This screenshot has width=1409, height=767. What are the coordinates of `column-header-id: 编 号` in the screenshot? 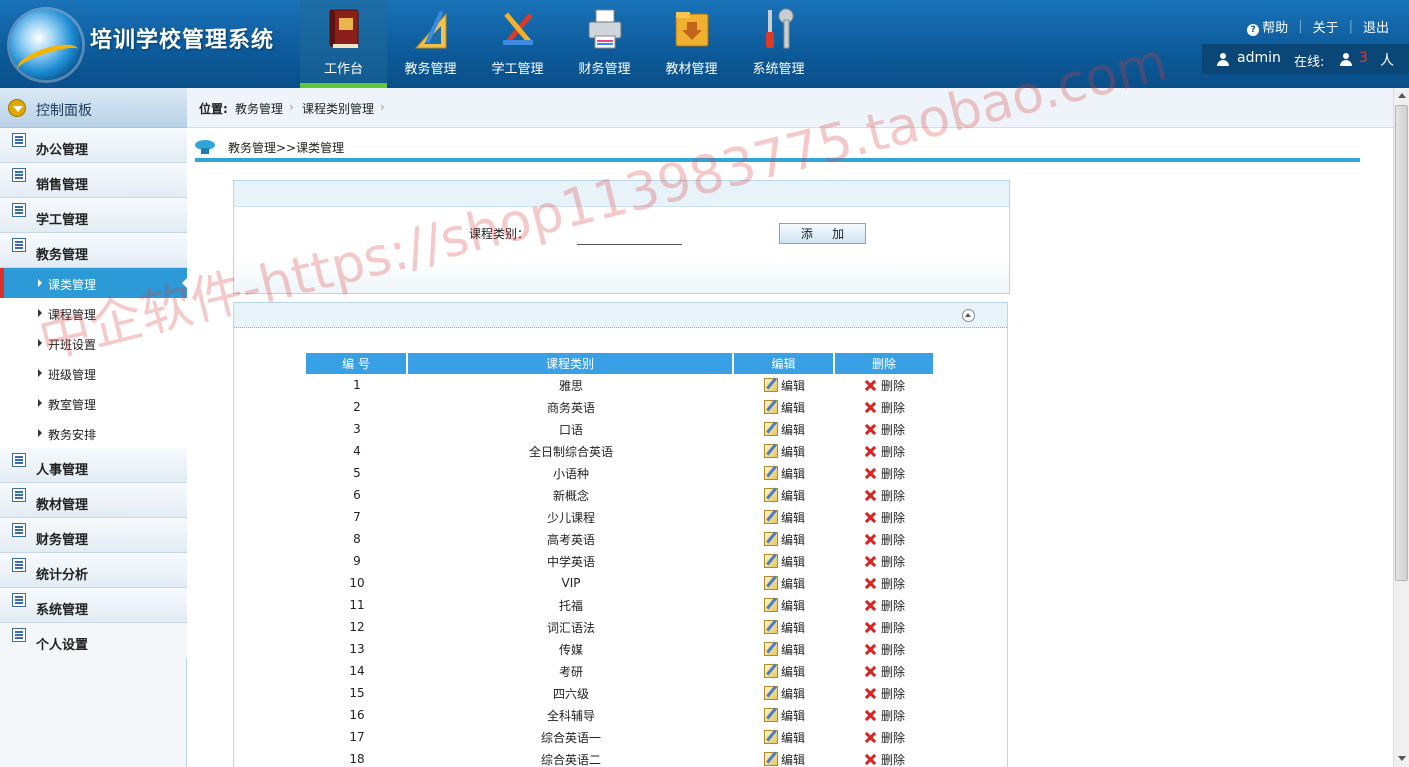 It's located at (357, 363).